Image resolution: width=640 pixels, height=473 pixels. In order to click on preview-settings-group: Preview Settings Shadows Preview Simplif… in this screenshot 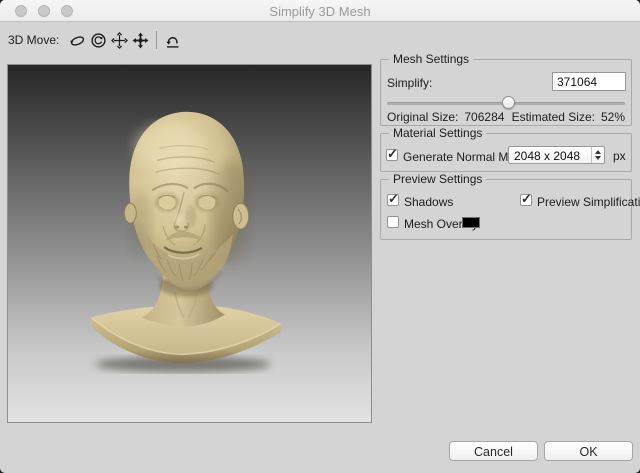, I will do `click(510, 206)`.